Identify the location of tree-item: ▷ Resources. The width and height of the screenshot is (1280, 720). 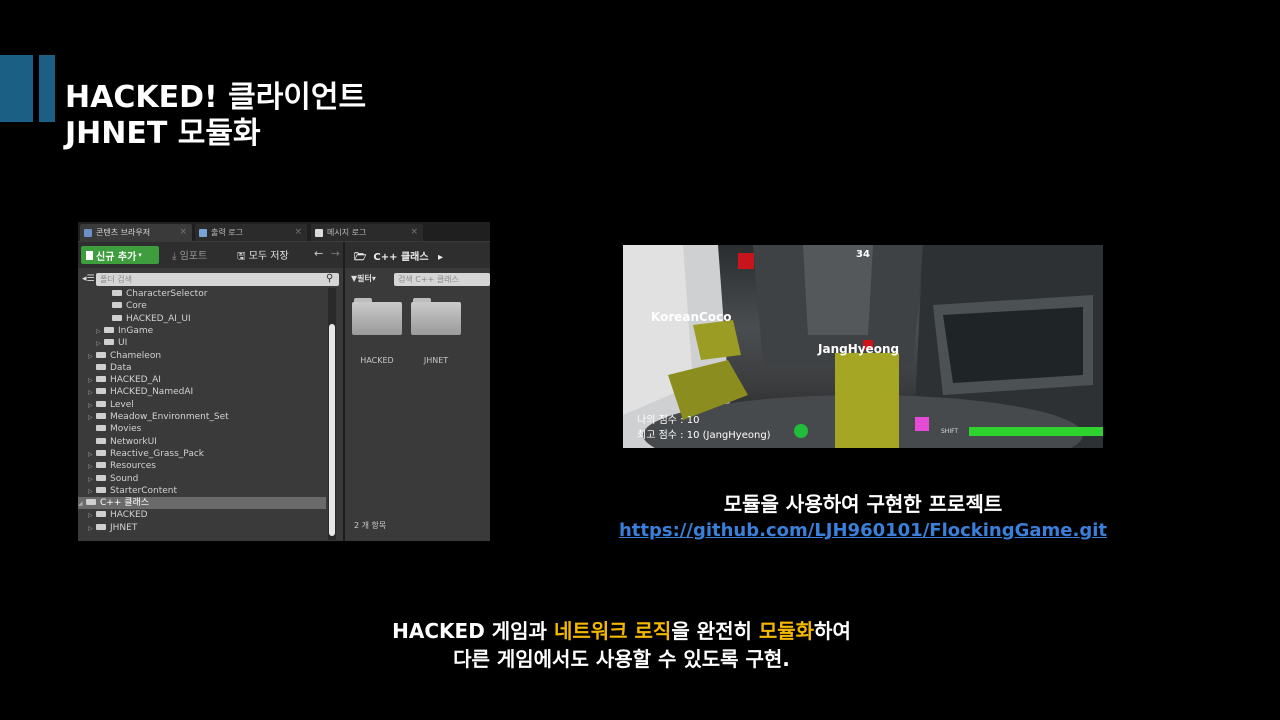
(122, 466).